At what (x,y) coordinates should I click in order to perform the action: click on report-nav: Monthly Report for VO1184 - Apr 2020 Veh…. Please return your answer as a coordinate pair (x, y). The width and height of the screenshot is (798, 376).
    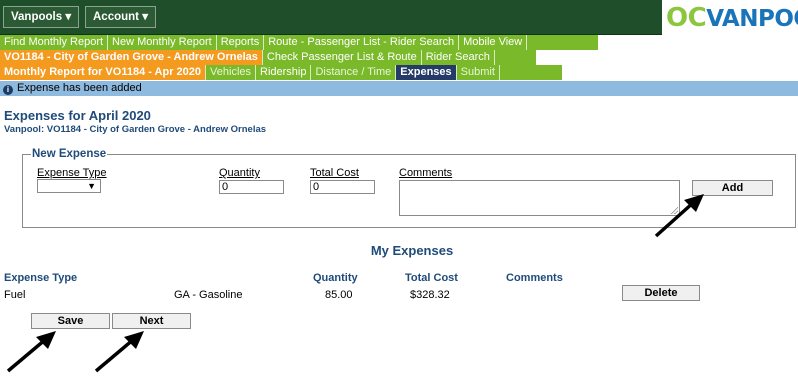
    Looking at the image, I should click on (399, 72).